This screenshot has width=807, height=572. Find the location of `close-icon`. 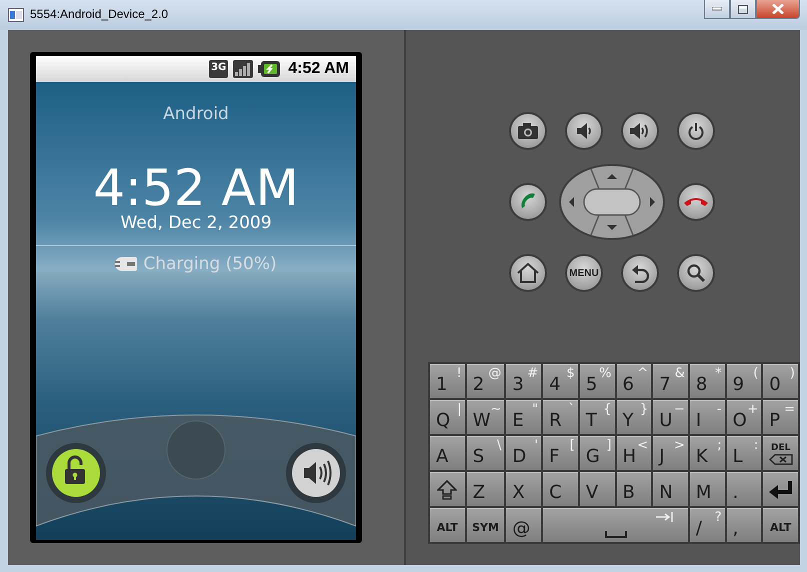

close-icon is located at coordinates (778, 9).